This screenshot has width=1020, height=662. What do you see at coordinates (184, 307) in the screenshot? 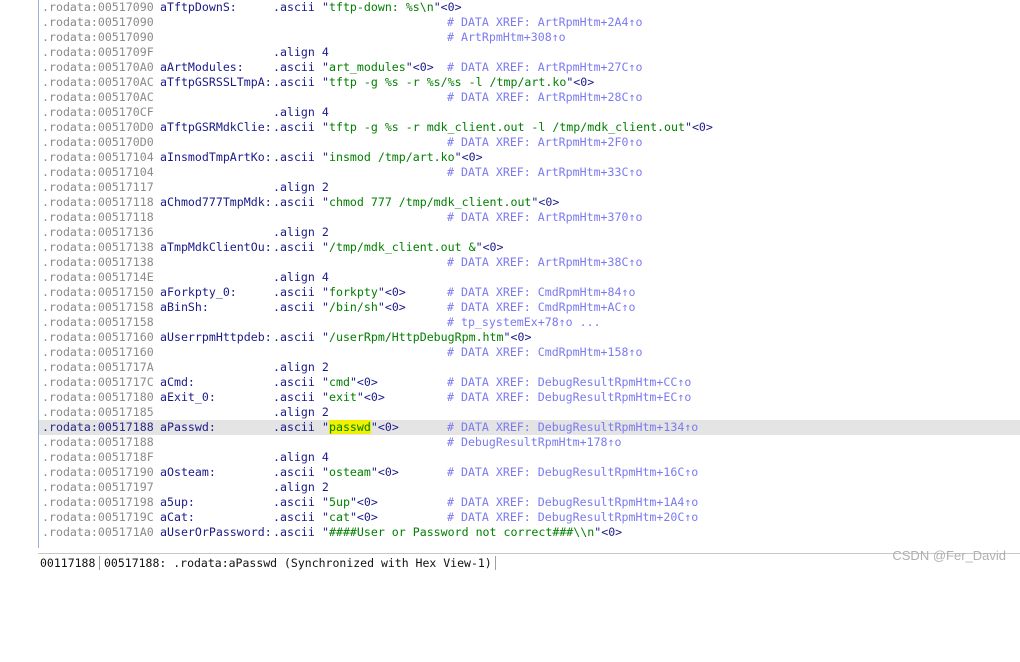
I see `row-label: aBinSh:` at bounding box center [184, 307].